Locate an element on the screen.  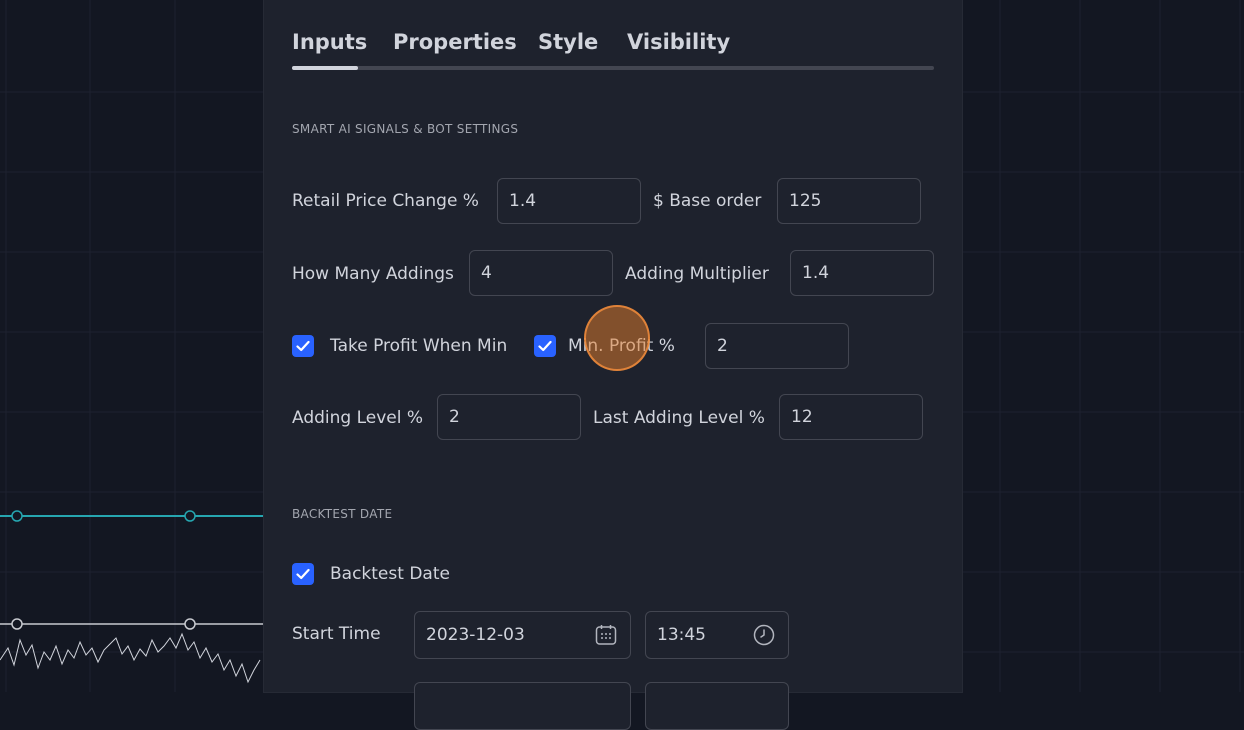
last-adding-level-value: 12 is located at coordinates (802, 417).